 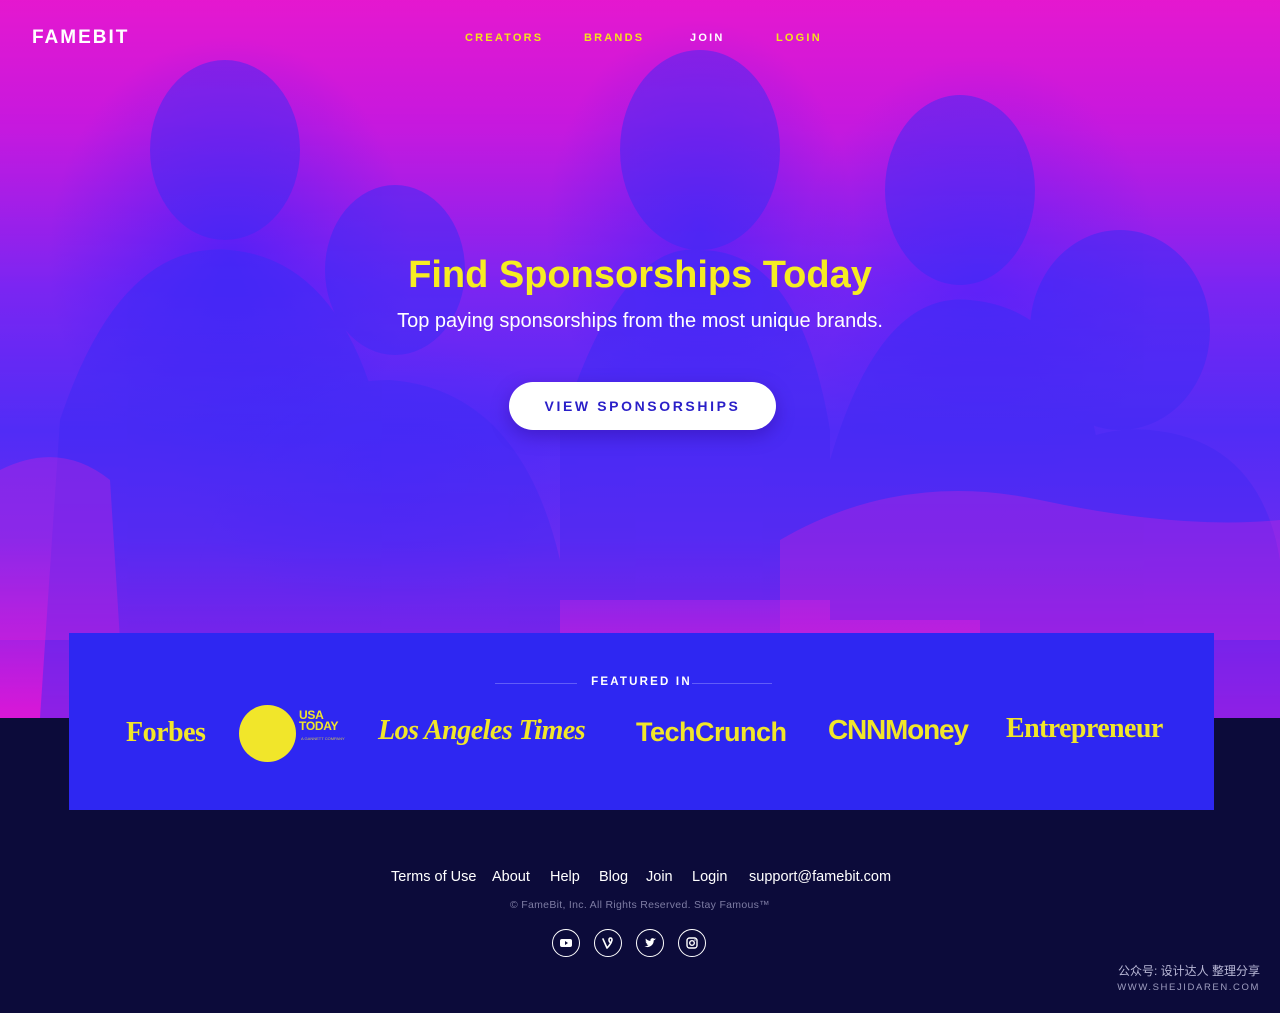 I want to click on footer-link-support-email: support@famebit.com, so click(x=820, y=877).